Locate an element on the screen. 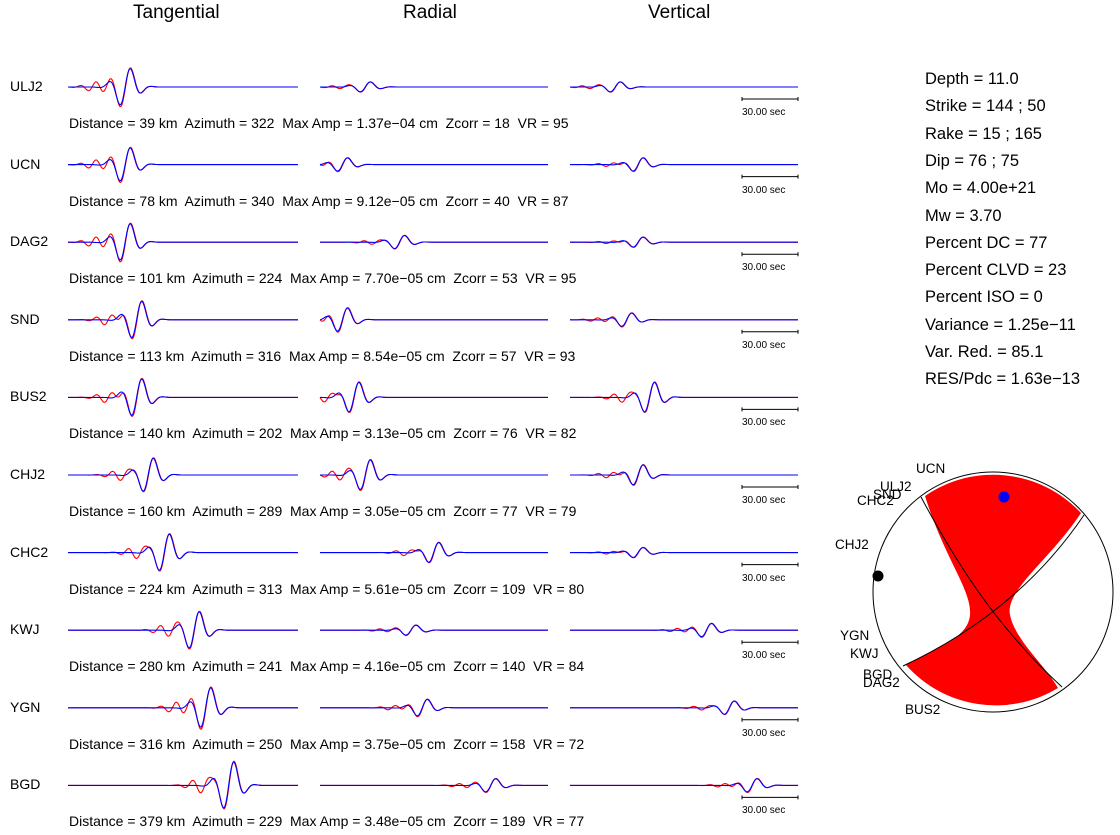  beachball-label: CHC2 is located at coordinates (875, 500).